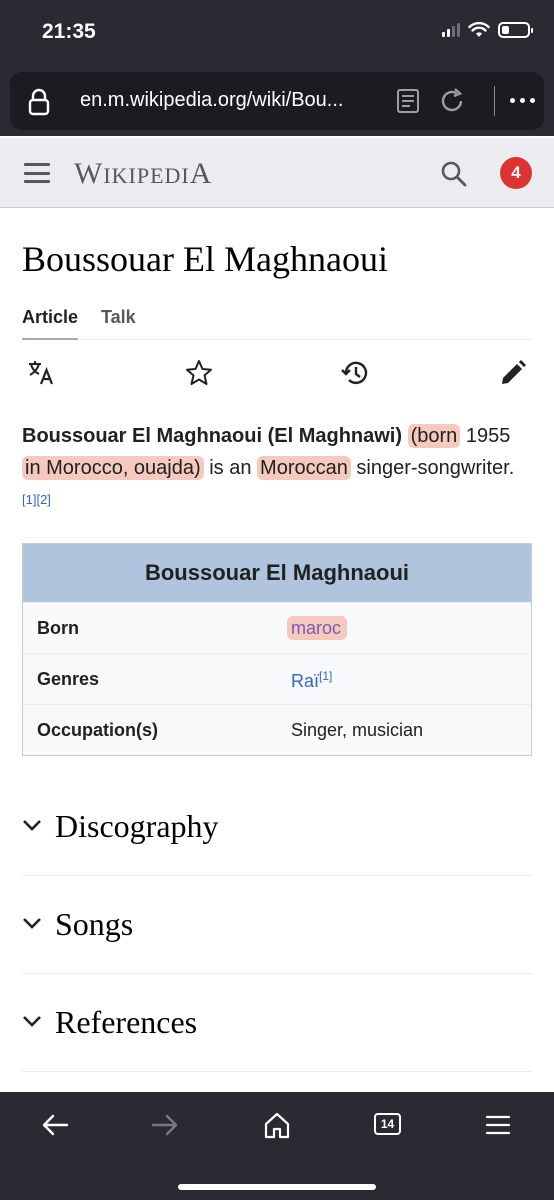  What do you see at coordinates (435, 468) in the screenshot?
I see `lead-text-occupation: singer-songwriter.` at bounding box center [435, 468].